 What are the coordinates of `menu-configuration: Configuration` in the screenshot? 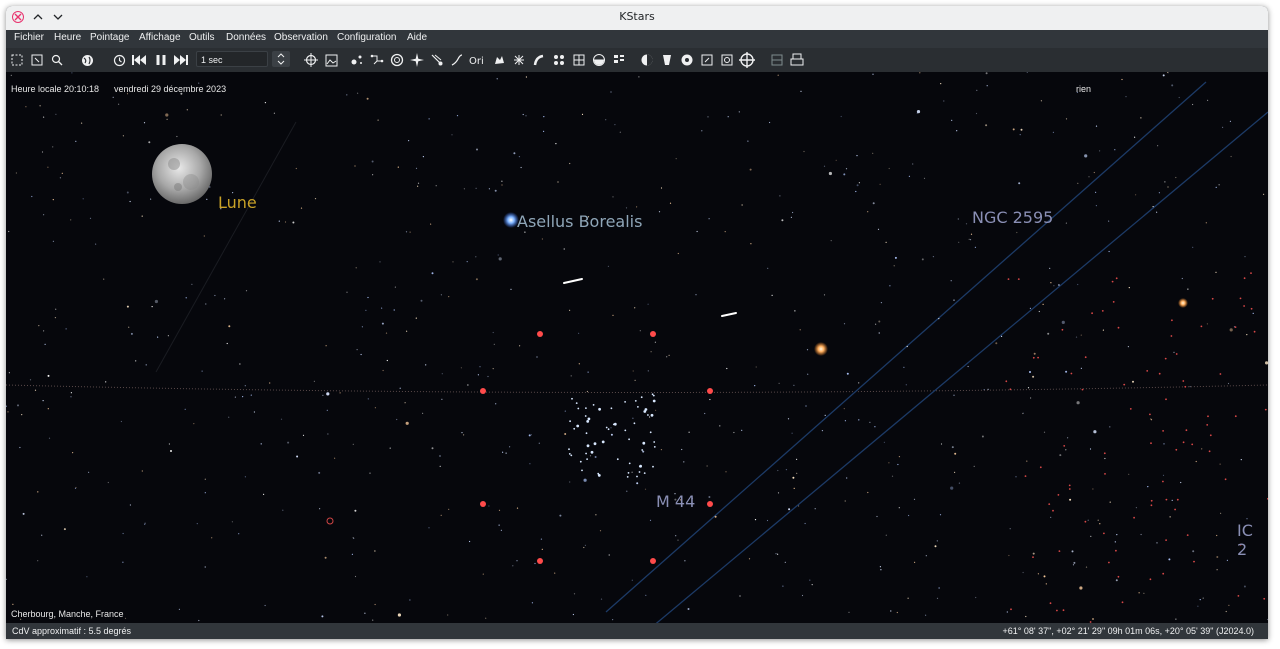 It's located at (366, 37).